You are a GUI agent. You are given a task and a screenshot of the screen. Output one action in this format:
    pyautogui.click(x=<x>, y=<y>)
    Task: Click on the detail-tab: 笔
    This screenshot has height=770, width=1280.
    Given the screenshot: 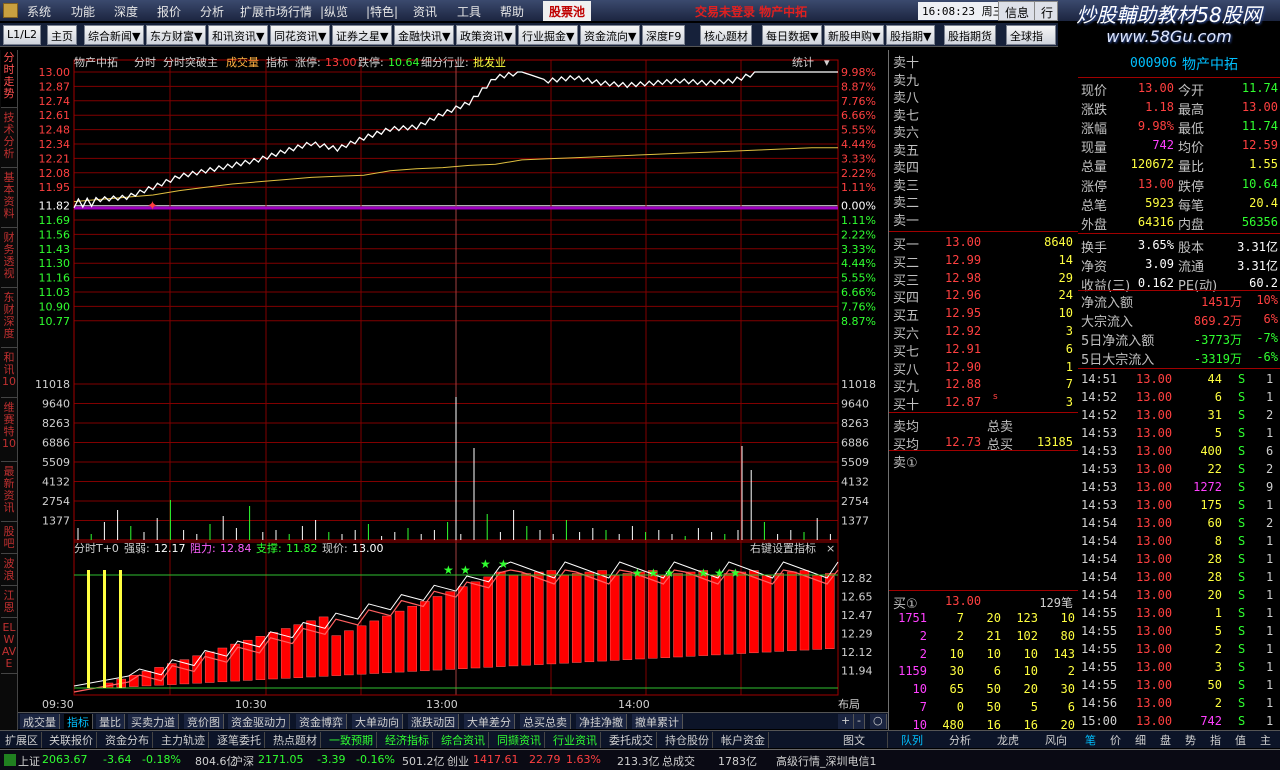 What is the action you would take?
    pyautogui.click(x=1090, y=740)
    